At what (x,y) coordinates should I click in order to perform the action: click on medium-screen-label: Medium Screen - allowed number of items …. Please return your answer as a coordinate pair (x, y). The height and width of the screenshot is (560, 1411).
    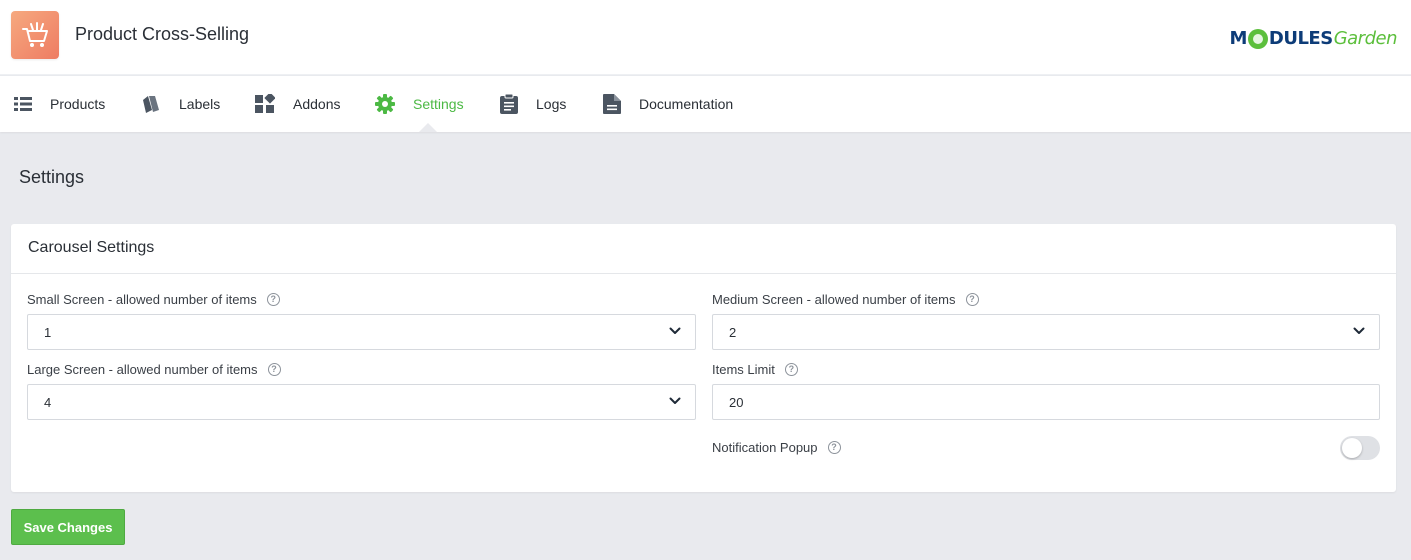
    Looking at the image, I should click on (845, 299).